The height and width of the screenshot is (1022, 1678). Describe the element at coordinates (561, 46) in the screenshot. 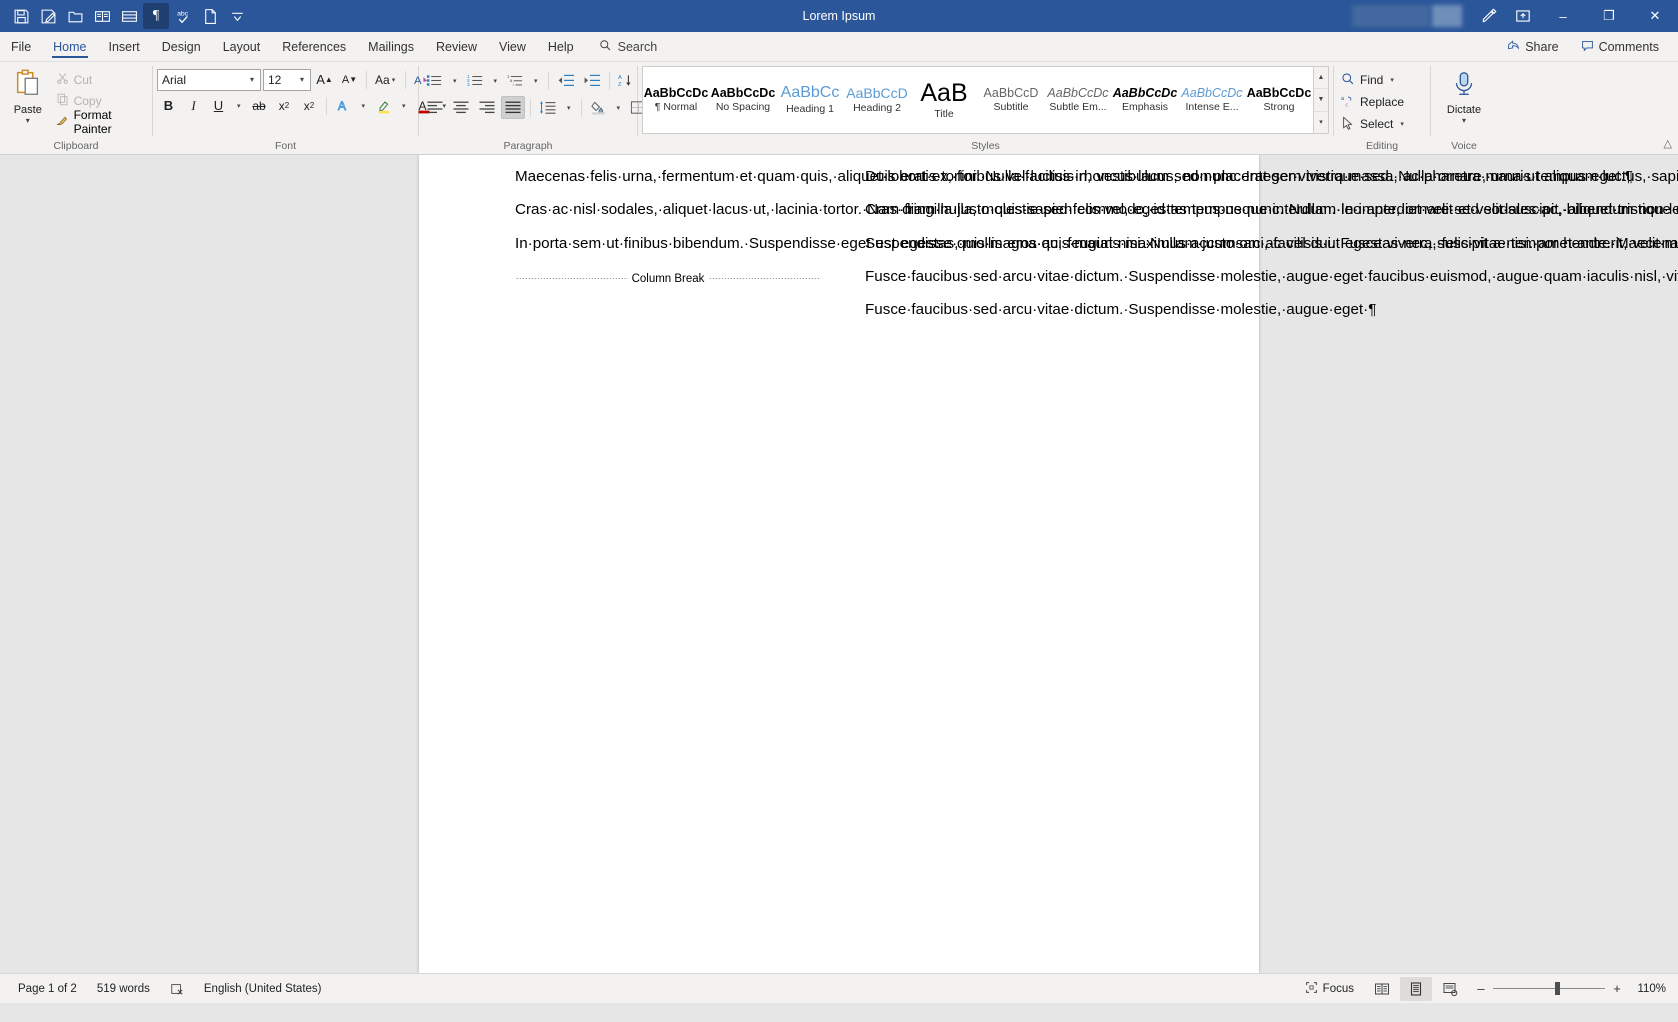

I see `tab-help: Help` at that location.